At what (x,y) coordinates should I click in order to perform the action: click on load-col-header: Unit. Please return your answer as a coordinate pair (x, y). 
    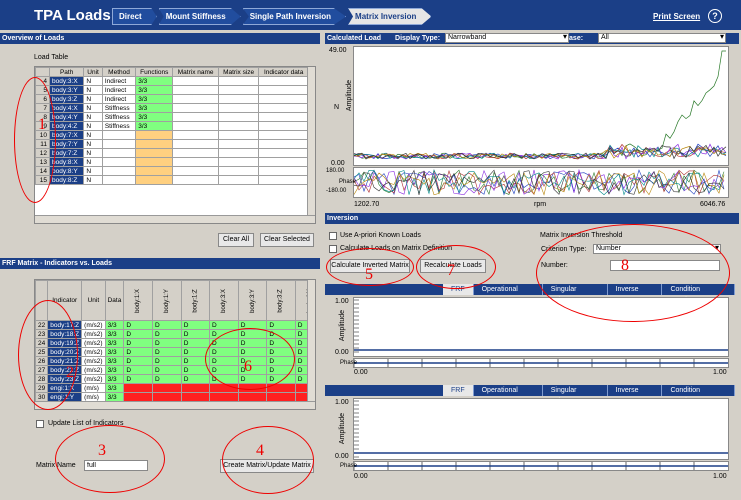
    Looking at the image, I should click on (93, 72).